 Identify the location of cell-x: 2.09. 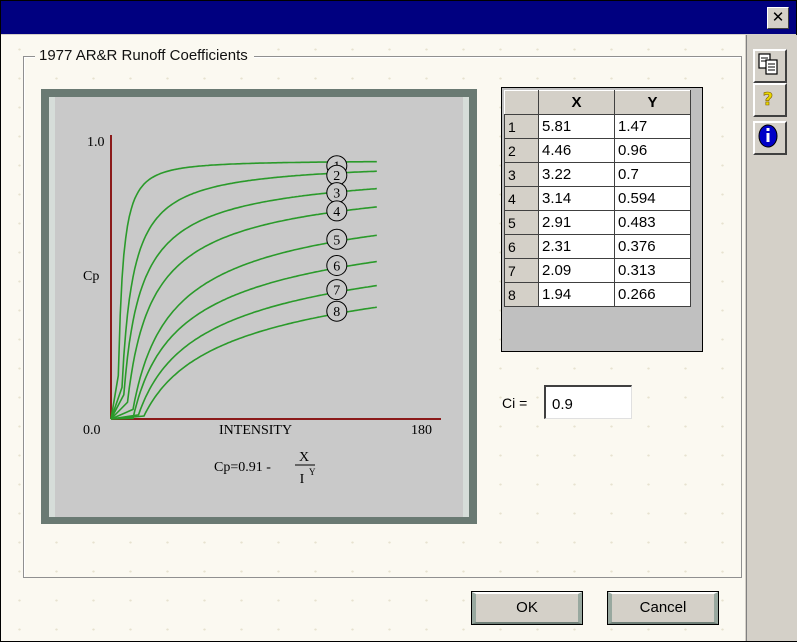
(576, 270).